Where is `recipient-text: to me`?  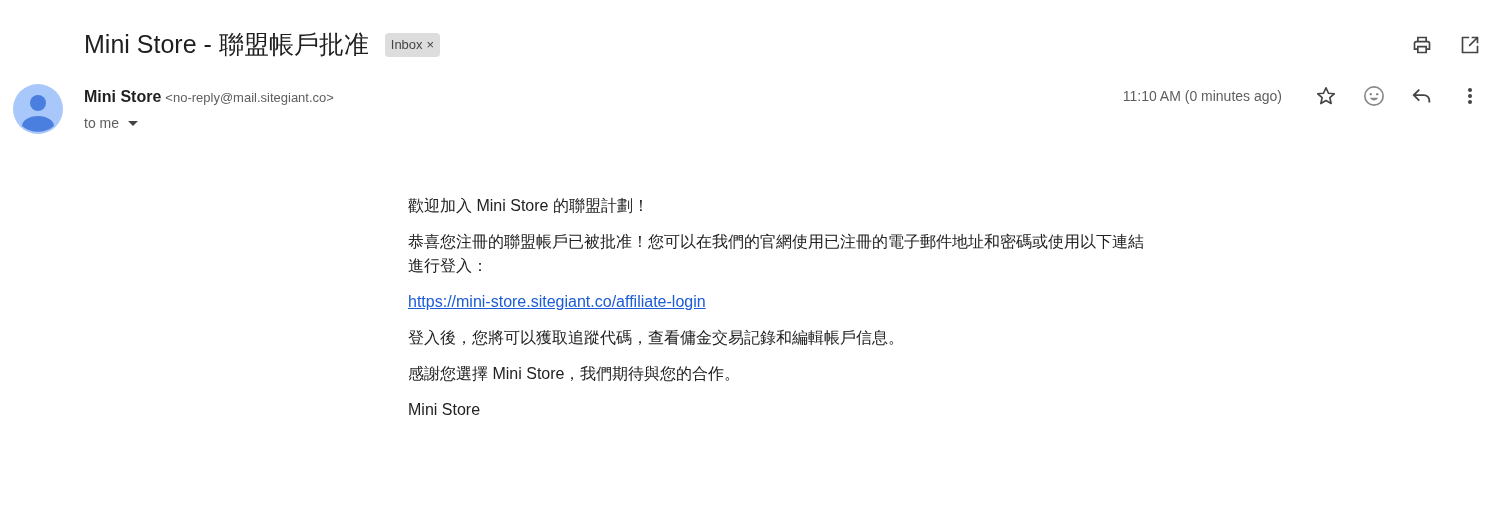
recipient-text: to me is located at coordinates (101, 123).